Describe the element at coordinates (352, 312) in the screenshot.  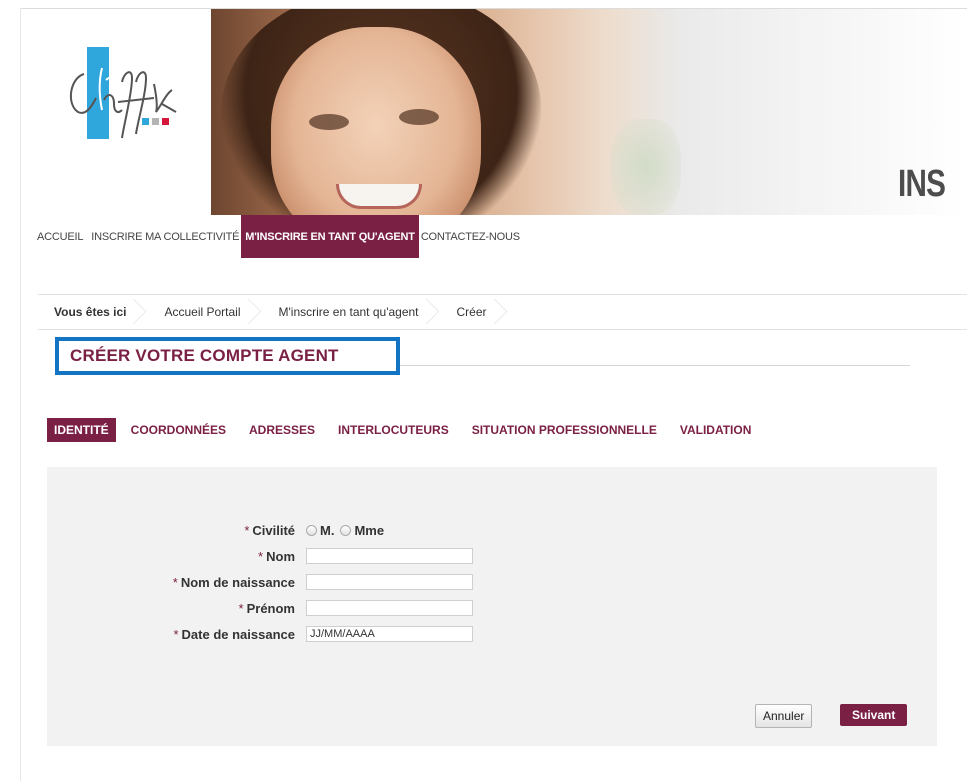
I see `breadcrumb-link-inscrire-agent: M'inscrire en tant qu'agent` at that location.